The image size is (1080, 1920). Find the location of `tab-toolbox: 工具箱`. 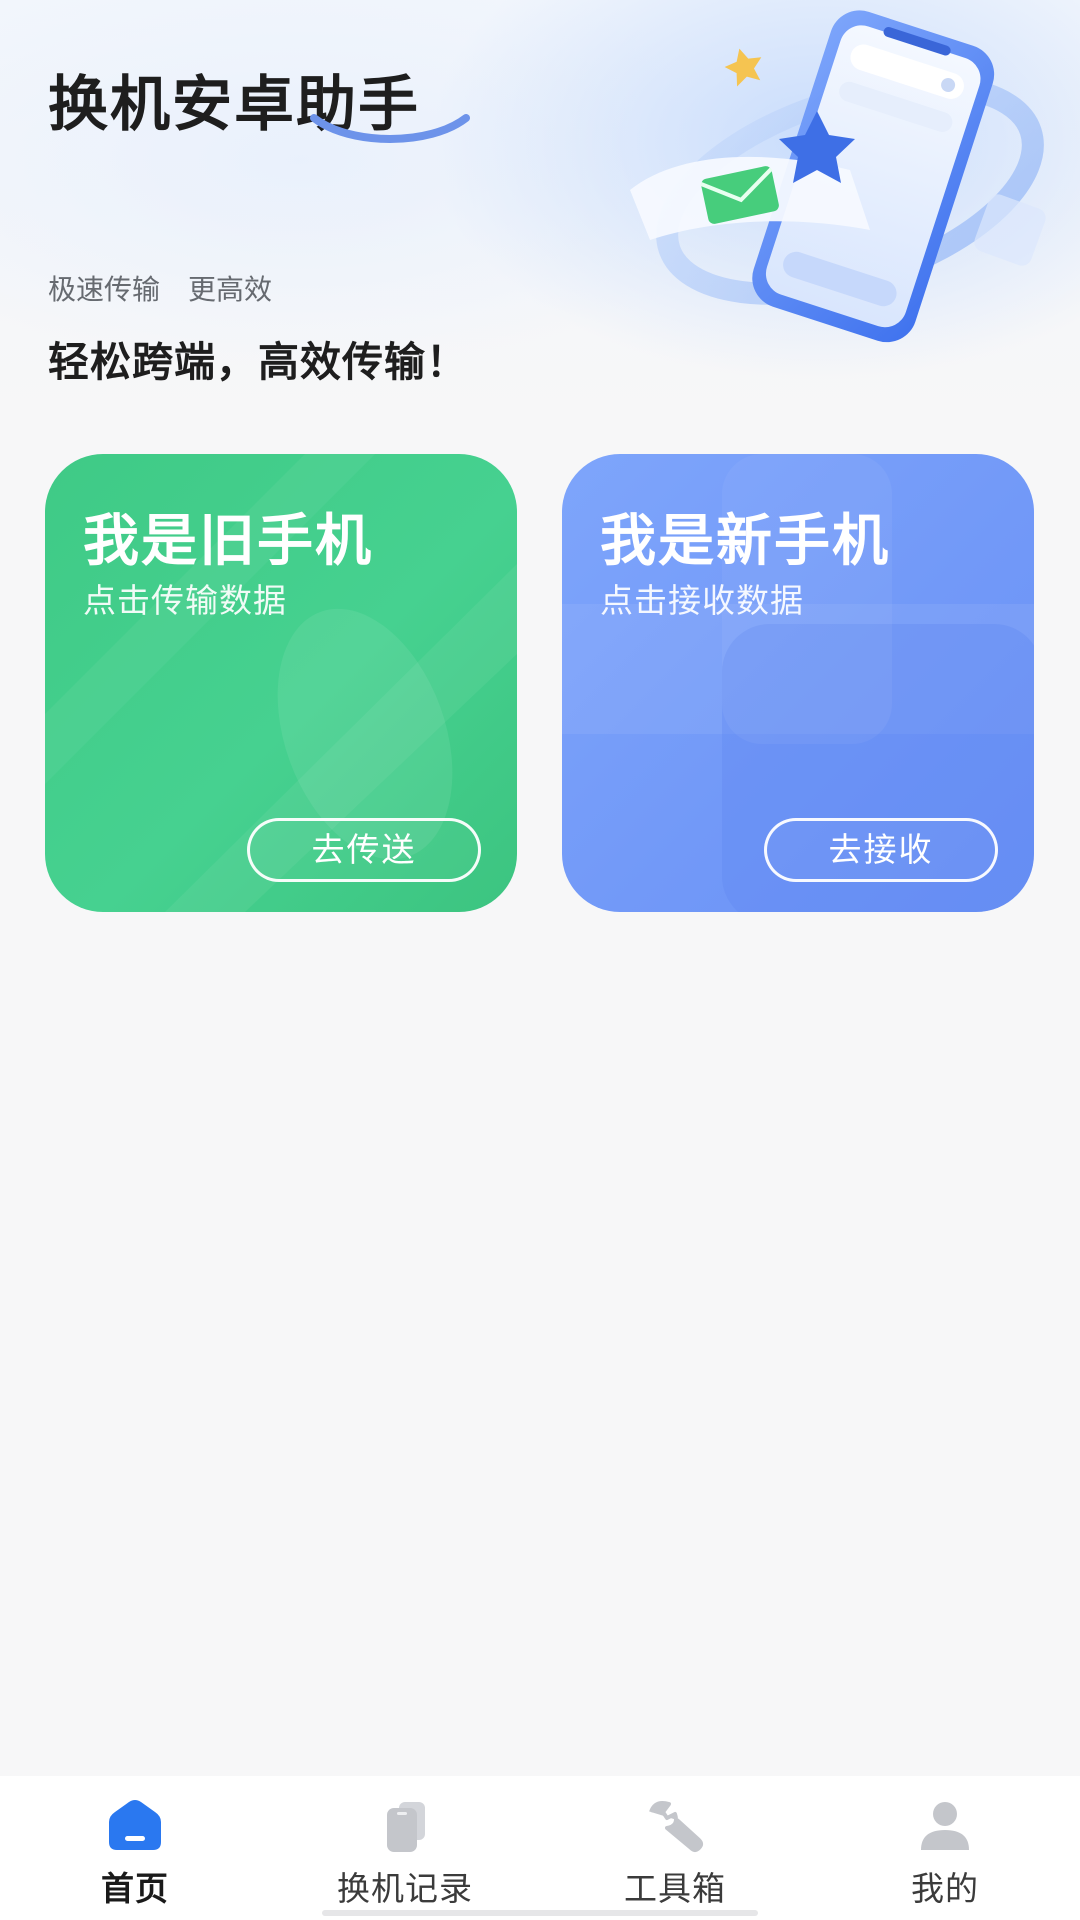

tab-toolbox: 工具箱 is located at coordinates (675, 1848).